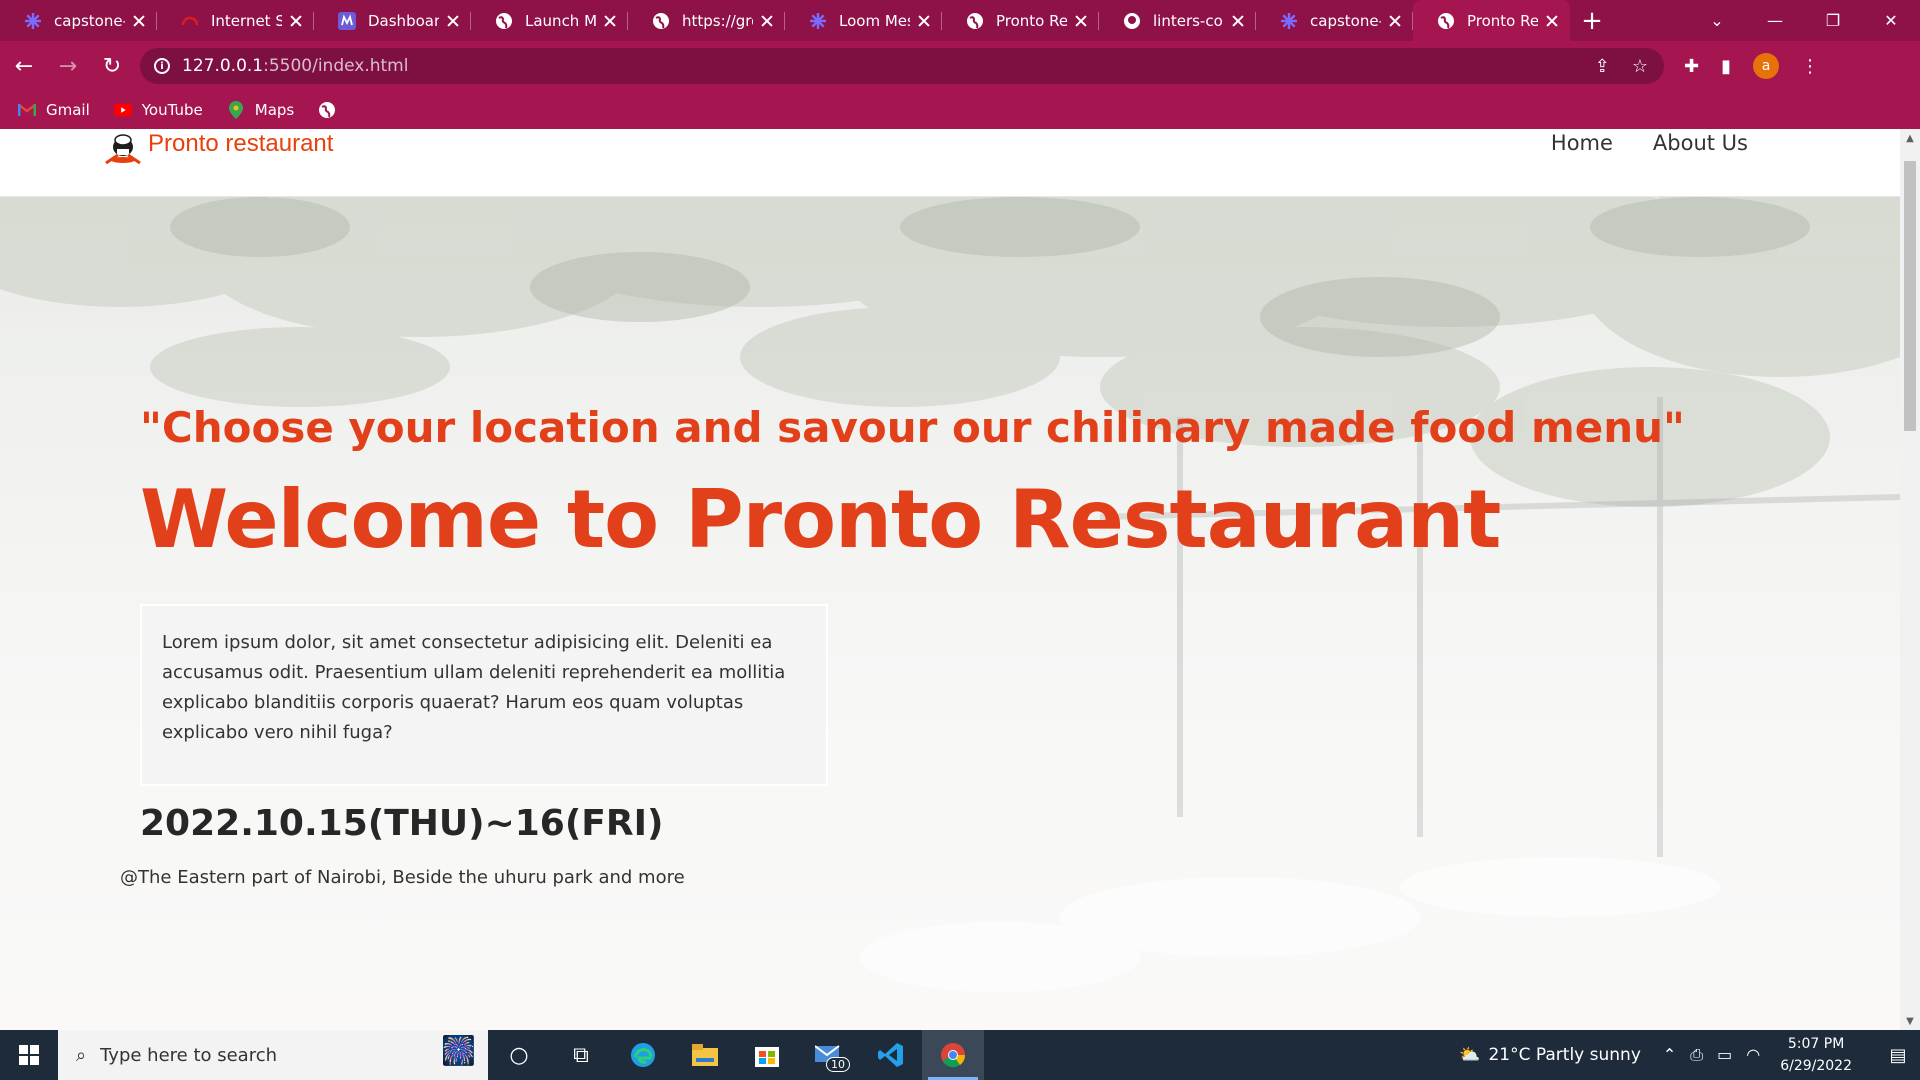 Image resolution: width=1920 pixels, height=1080 pixels. Describe the element at coordinates (1898, 1055) in the screenshot. I see `notification-center-icon: ▤` at that location.